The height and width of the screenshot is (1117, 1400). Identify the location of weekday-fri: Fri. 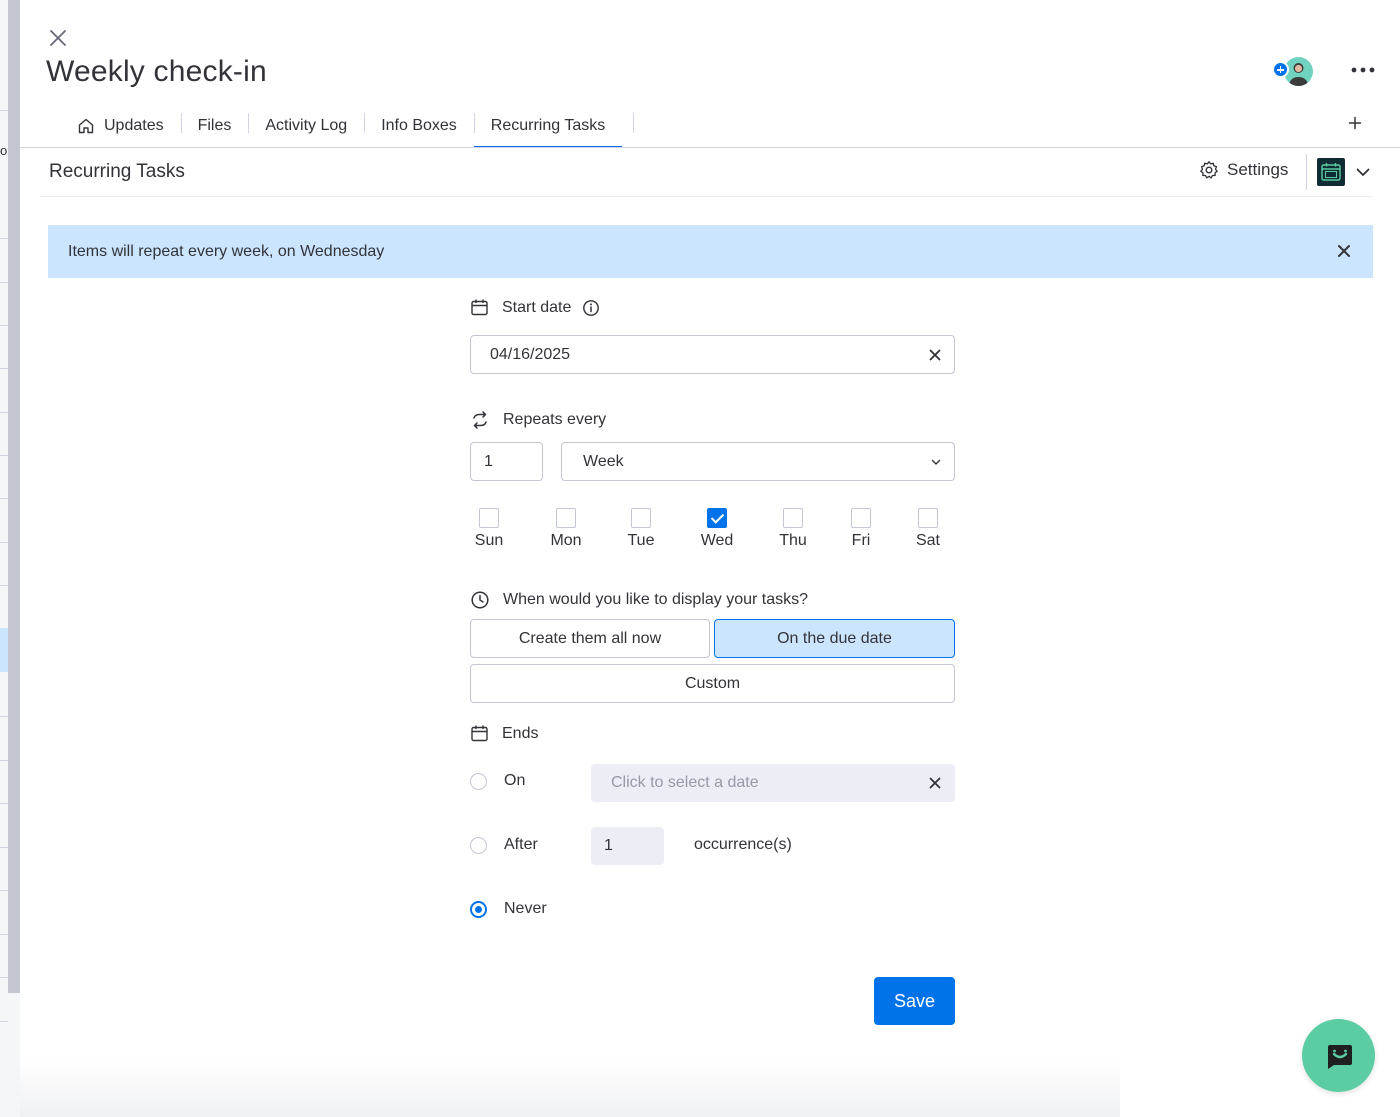
(861, 529).